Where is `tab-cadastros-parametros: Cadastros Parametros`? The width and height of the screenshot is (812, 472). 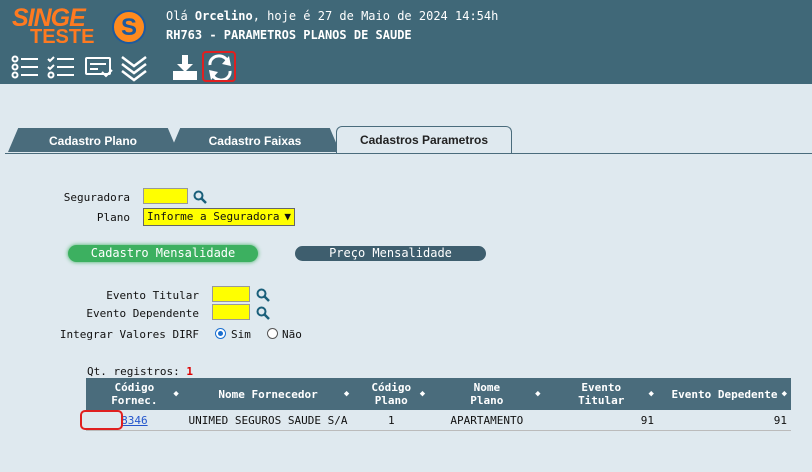 tab-cadastros-parametros: Cadastros Parametros is located at coordinates (424, 140).